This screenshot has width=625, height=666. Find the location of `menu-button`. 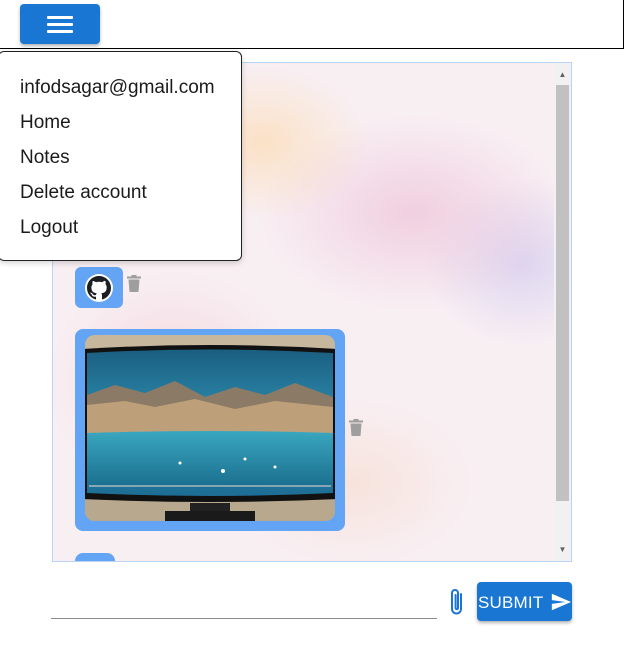

menu-button is located at coordinates (60, 24).